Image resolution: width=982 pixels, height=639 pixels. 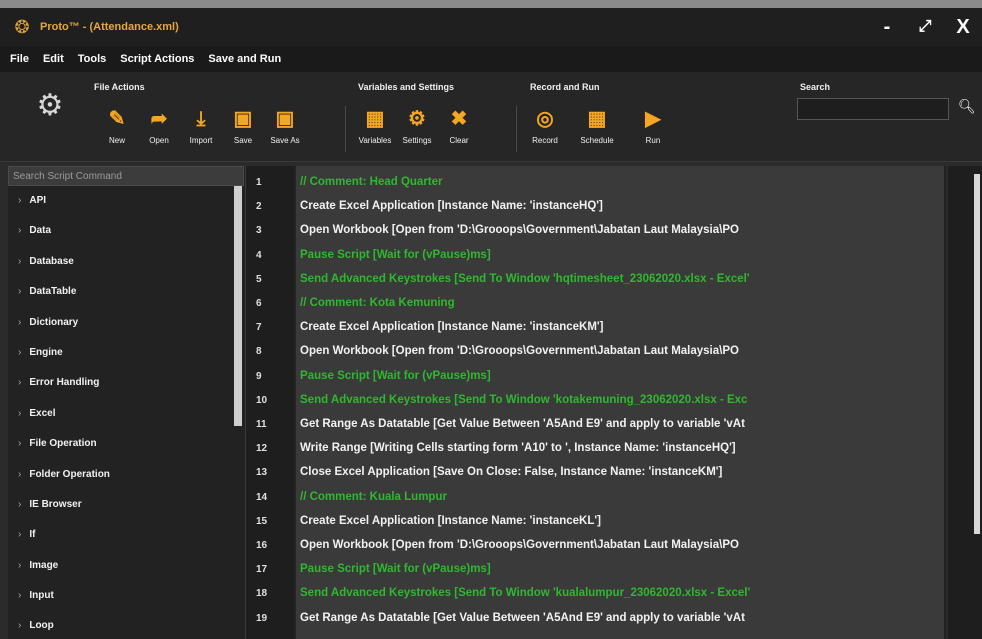 What do you see at coordinates (126, 353) in the screenshot?
I see `sidebar-item: › Engine` at bounding box center [126, 353].